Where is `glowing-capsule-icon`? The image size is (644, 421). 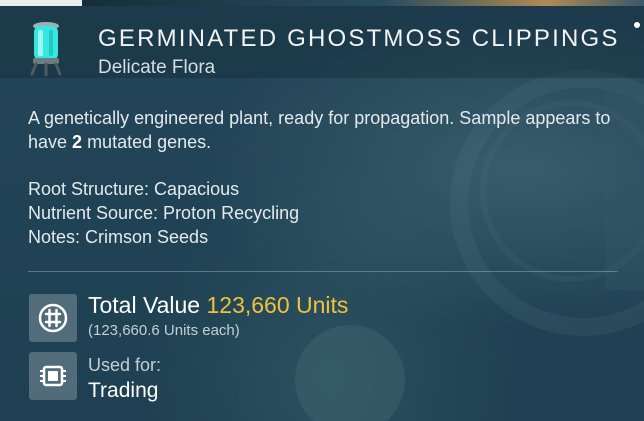 glowing-capsule-icon is located at coordinates (46, 48).